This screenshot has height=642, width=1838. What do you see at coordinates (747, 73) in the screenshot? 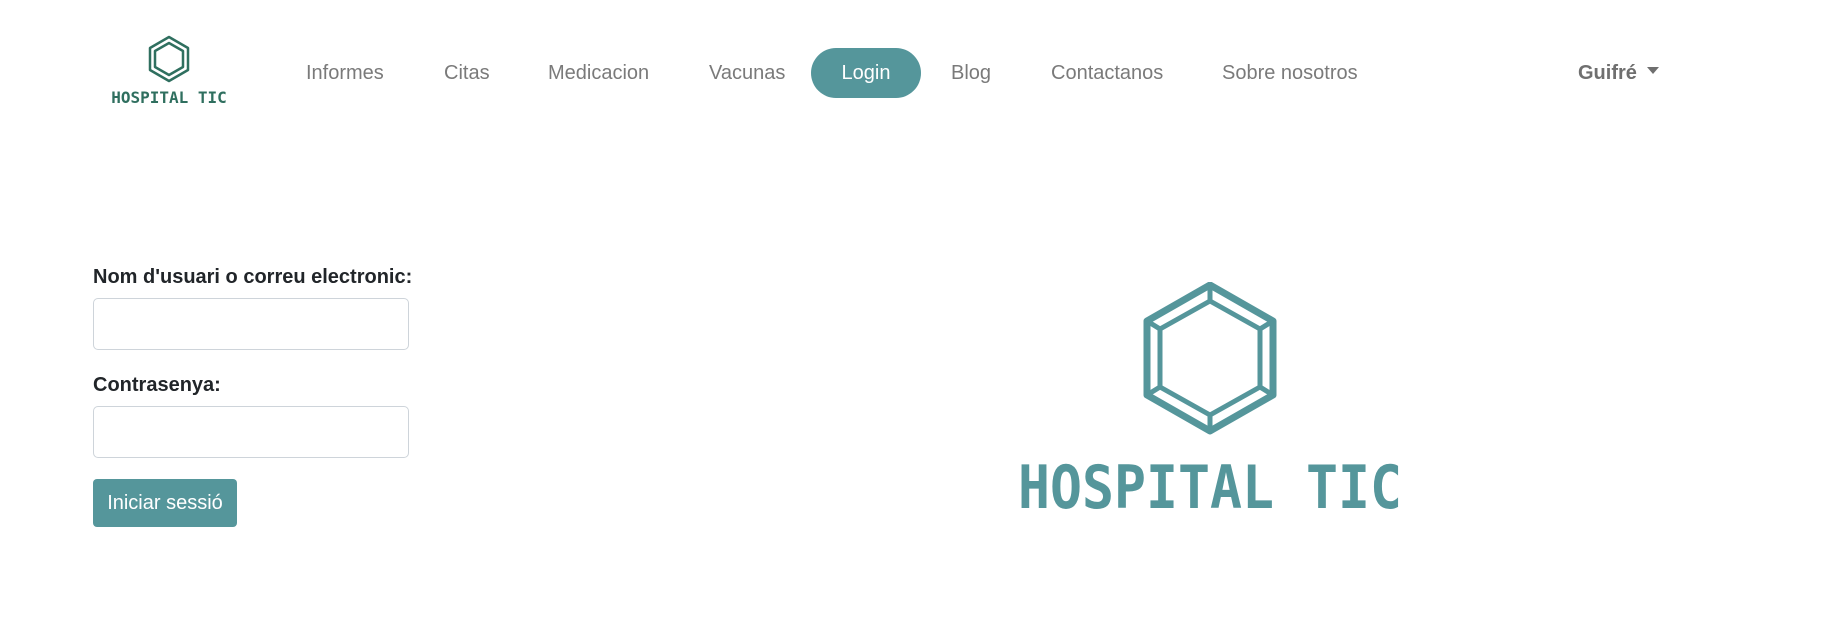
I see `nav-item-vacunas: Vacunas` at bounding box center [747, 73].